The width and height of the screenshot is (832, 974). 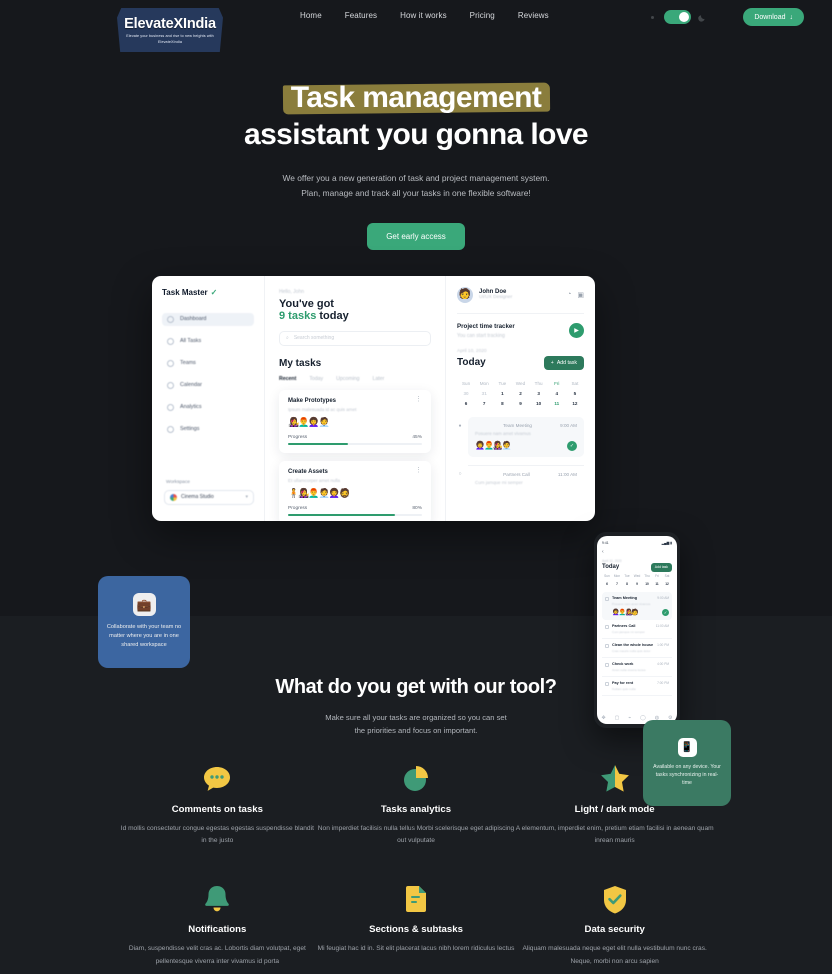 What do you see at coordinates (637, 686) in the screenshot?
I see `phone-list-item: Pay for rent 7:00 PM Nullam quis nulla` at bounding box center [637, 686].